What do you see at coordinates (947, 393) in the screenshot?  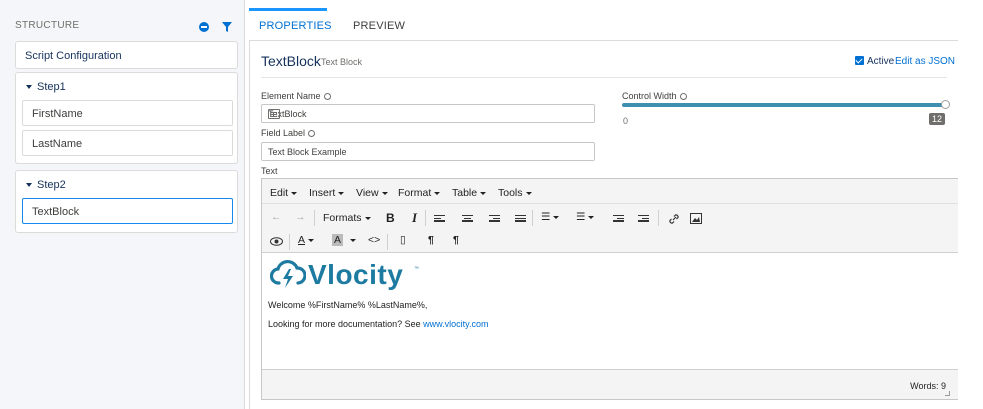 I see `resize-handle` at bounding box center [947, 393].